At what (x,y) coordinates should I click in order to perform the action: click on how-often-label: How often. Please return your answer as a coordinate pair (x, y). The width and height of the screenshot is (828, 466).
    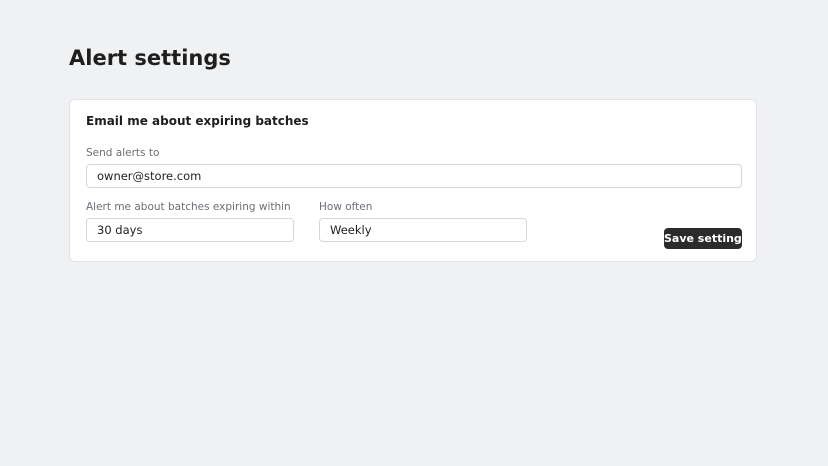
    Looking at the image, I should click on (346, 207).